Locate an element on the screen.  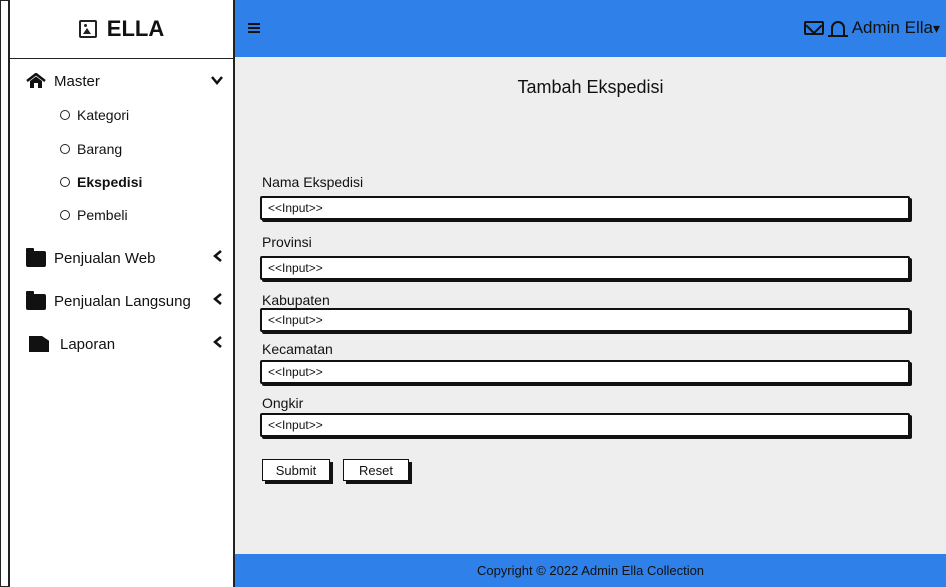
sidebar-item-penjualan-langsung: Penjualan Langsung is located at coordinates (124, 300).